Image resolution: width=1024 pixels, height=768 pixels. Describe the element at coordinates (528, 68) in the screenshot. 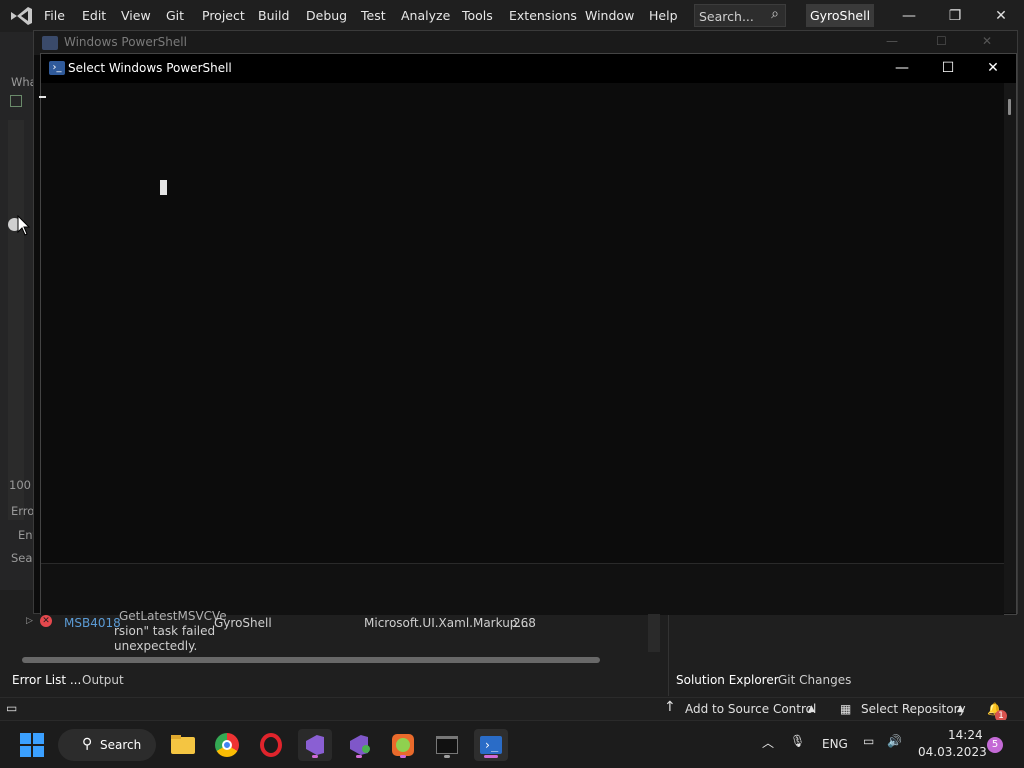

I see `powershell-front-title-bar: ›_ Select Windows PowerShell — ☐ ✕` at that location.